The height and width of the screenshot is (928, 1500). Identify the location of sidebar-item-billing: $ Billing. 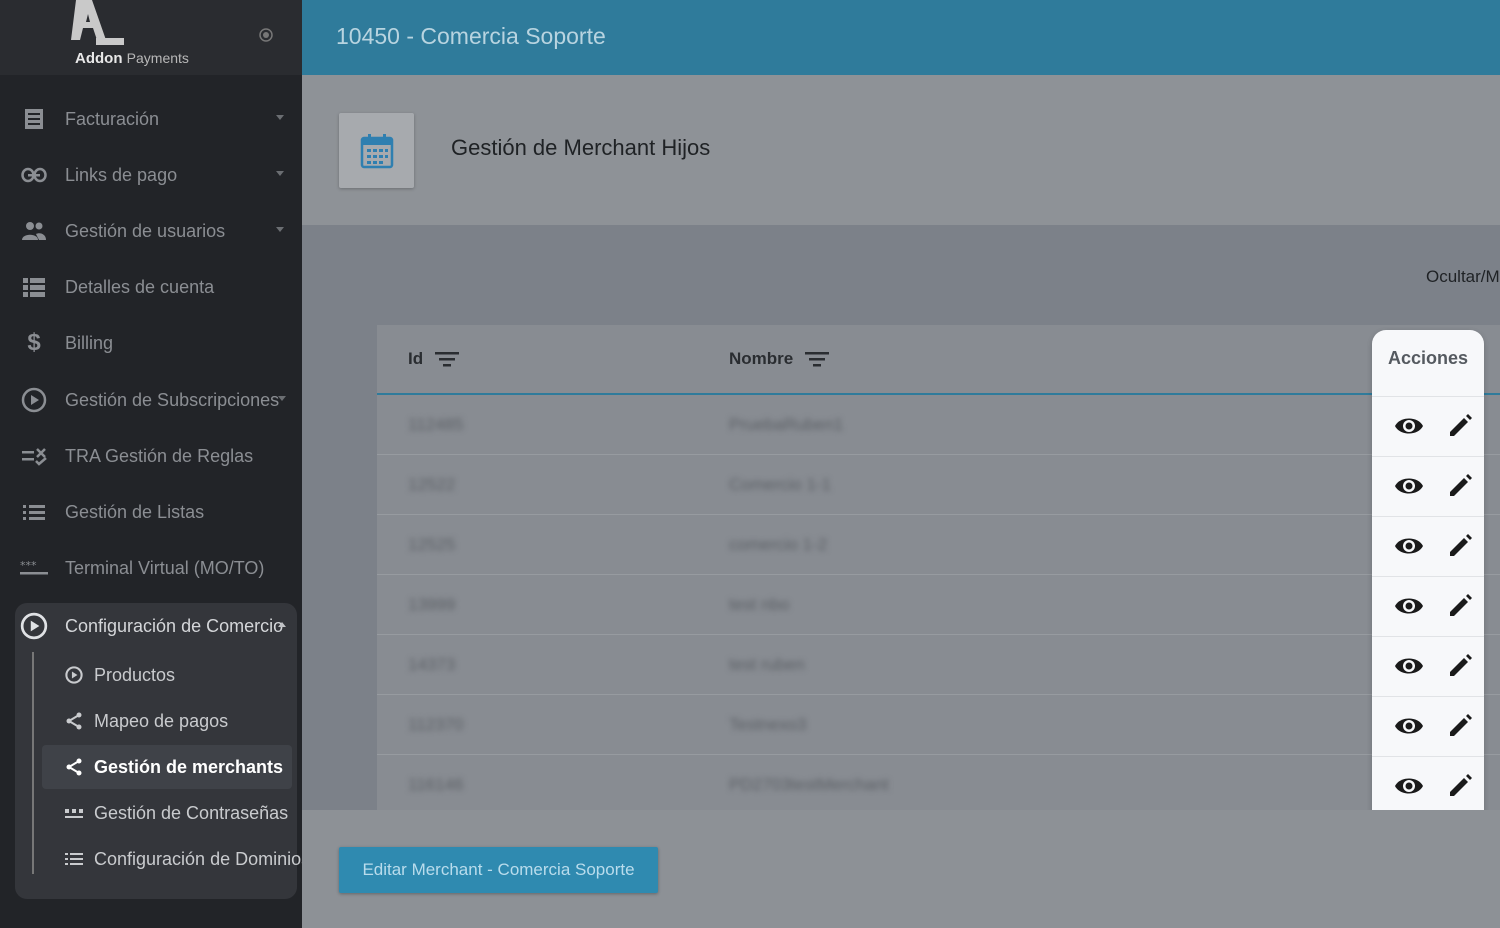
(151, 343).